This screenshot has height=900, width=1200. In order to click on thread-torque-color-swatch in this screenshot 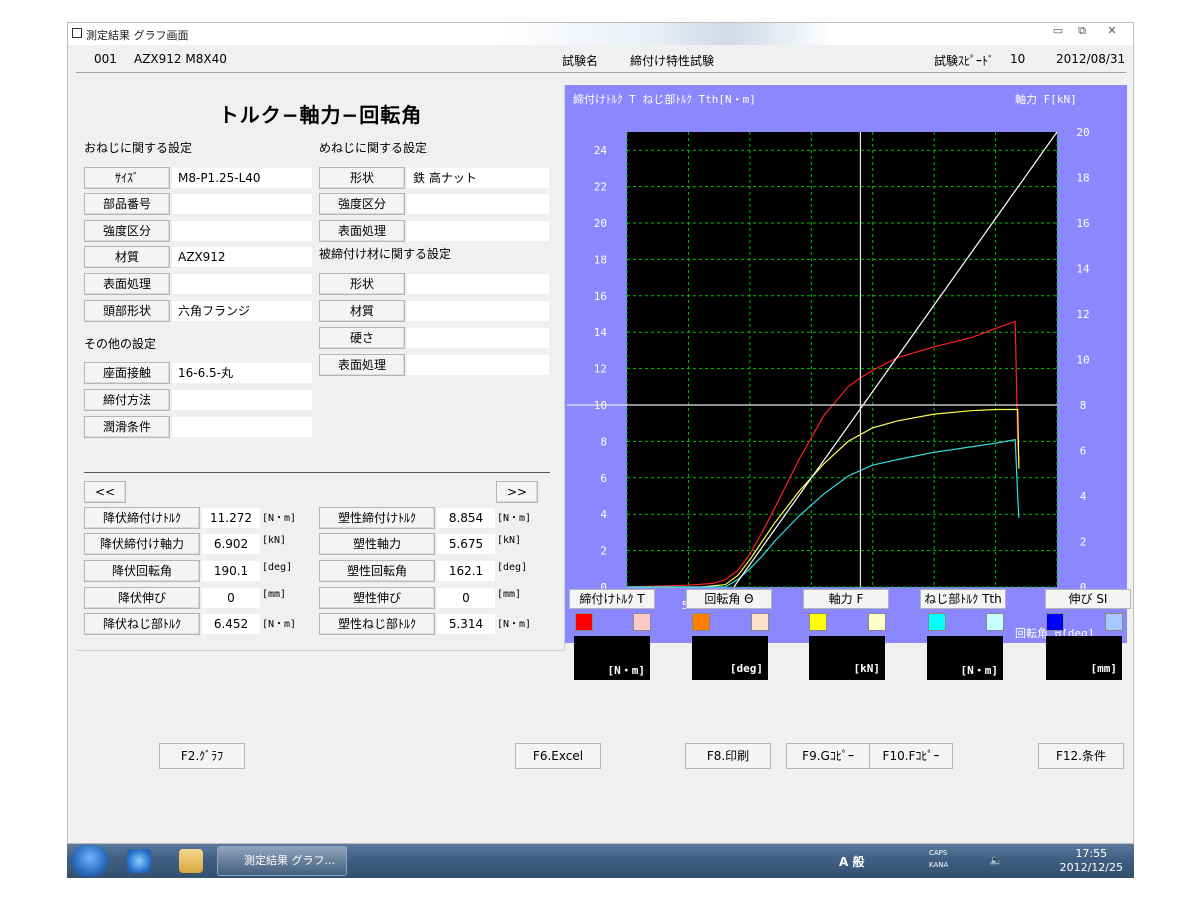, I will do `click(937, 622)`.